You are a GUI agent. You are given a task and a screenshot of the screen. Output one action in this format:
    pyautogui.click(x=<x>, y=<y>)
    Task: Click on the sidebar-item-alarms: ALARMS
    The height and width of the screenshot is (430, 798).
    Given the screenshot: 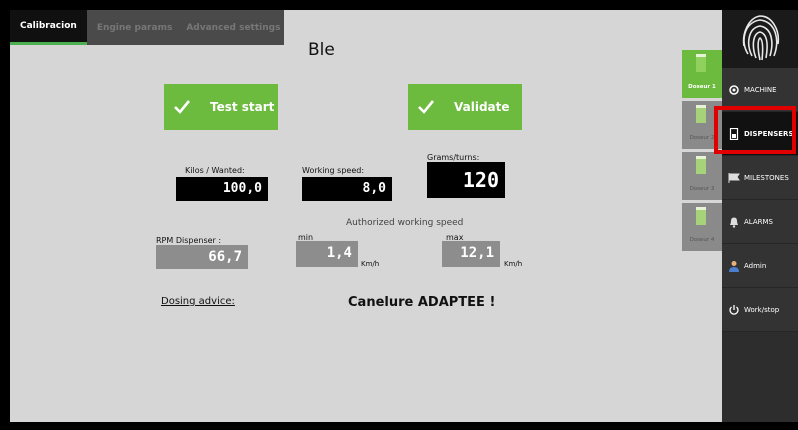 What is the action you would take?
    pyautogui.click(x=760, y=222)
    